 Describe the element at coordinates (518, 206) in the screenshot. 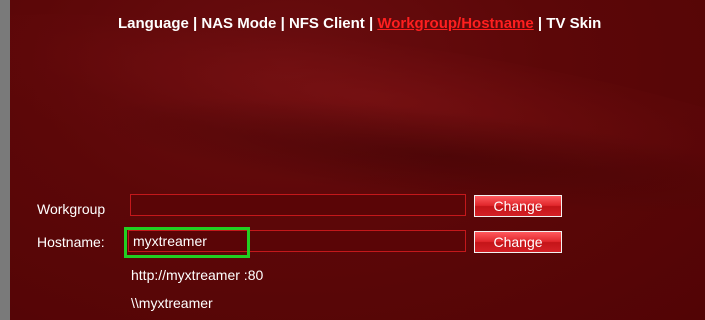

I see `workgroup-change-button: Change` at that location.